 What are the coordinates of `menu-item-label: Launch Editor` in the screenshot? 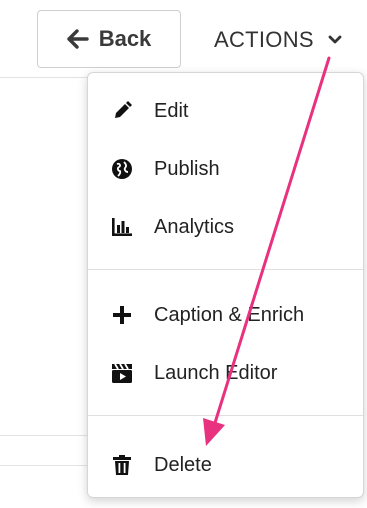 It's located at (216, 372).